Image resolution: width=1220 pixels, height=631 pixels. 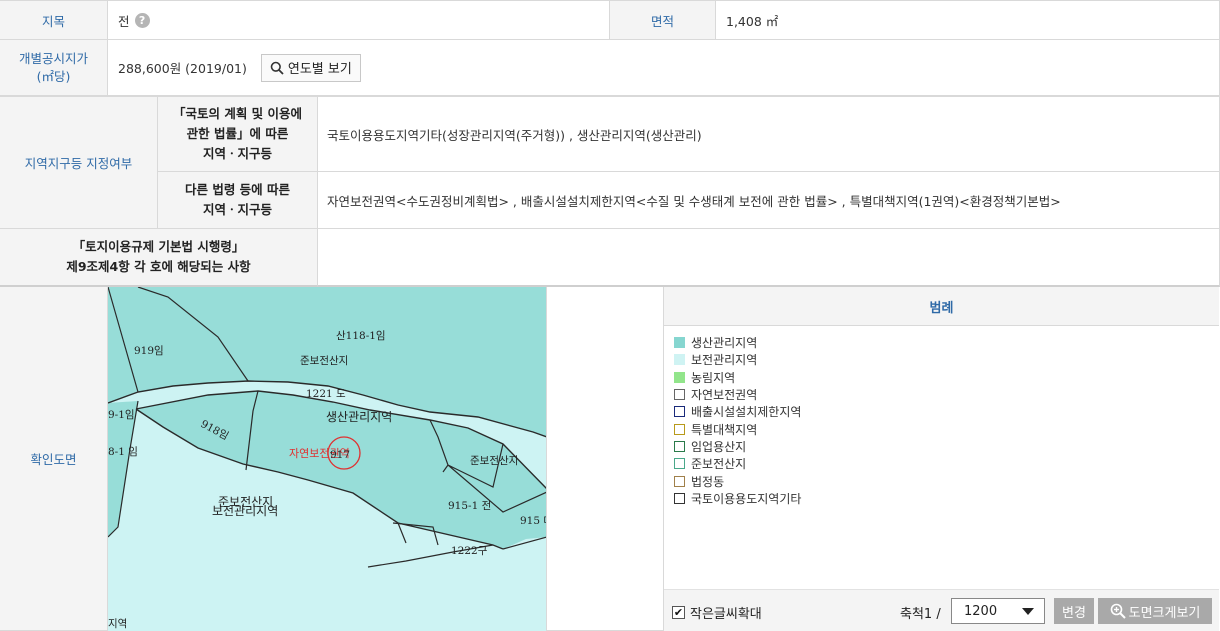 I want to click on legend-item: 농림지역, so click(x=737, y=377).